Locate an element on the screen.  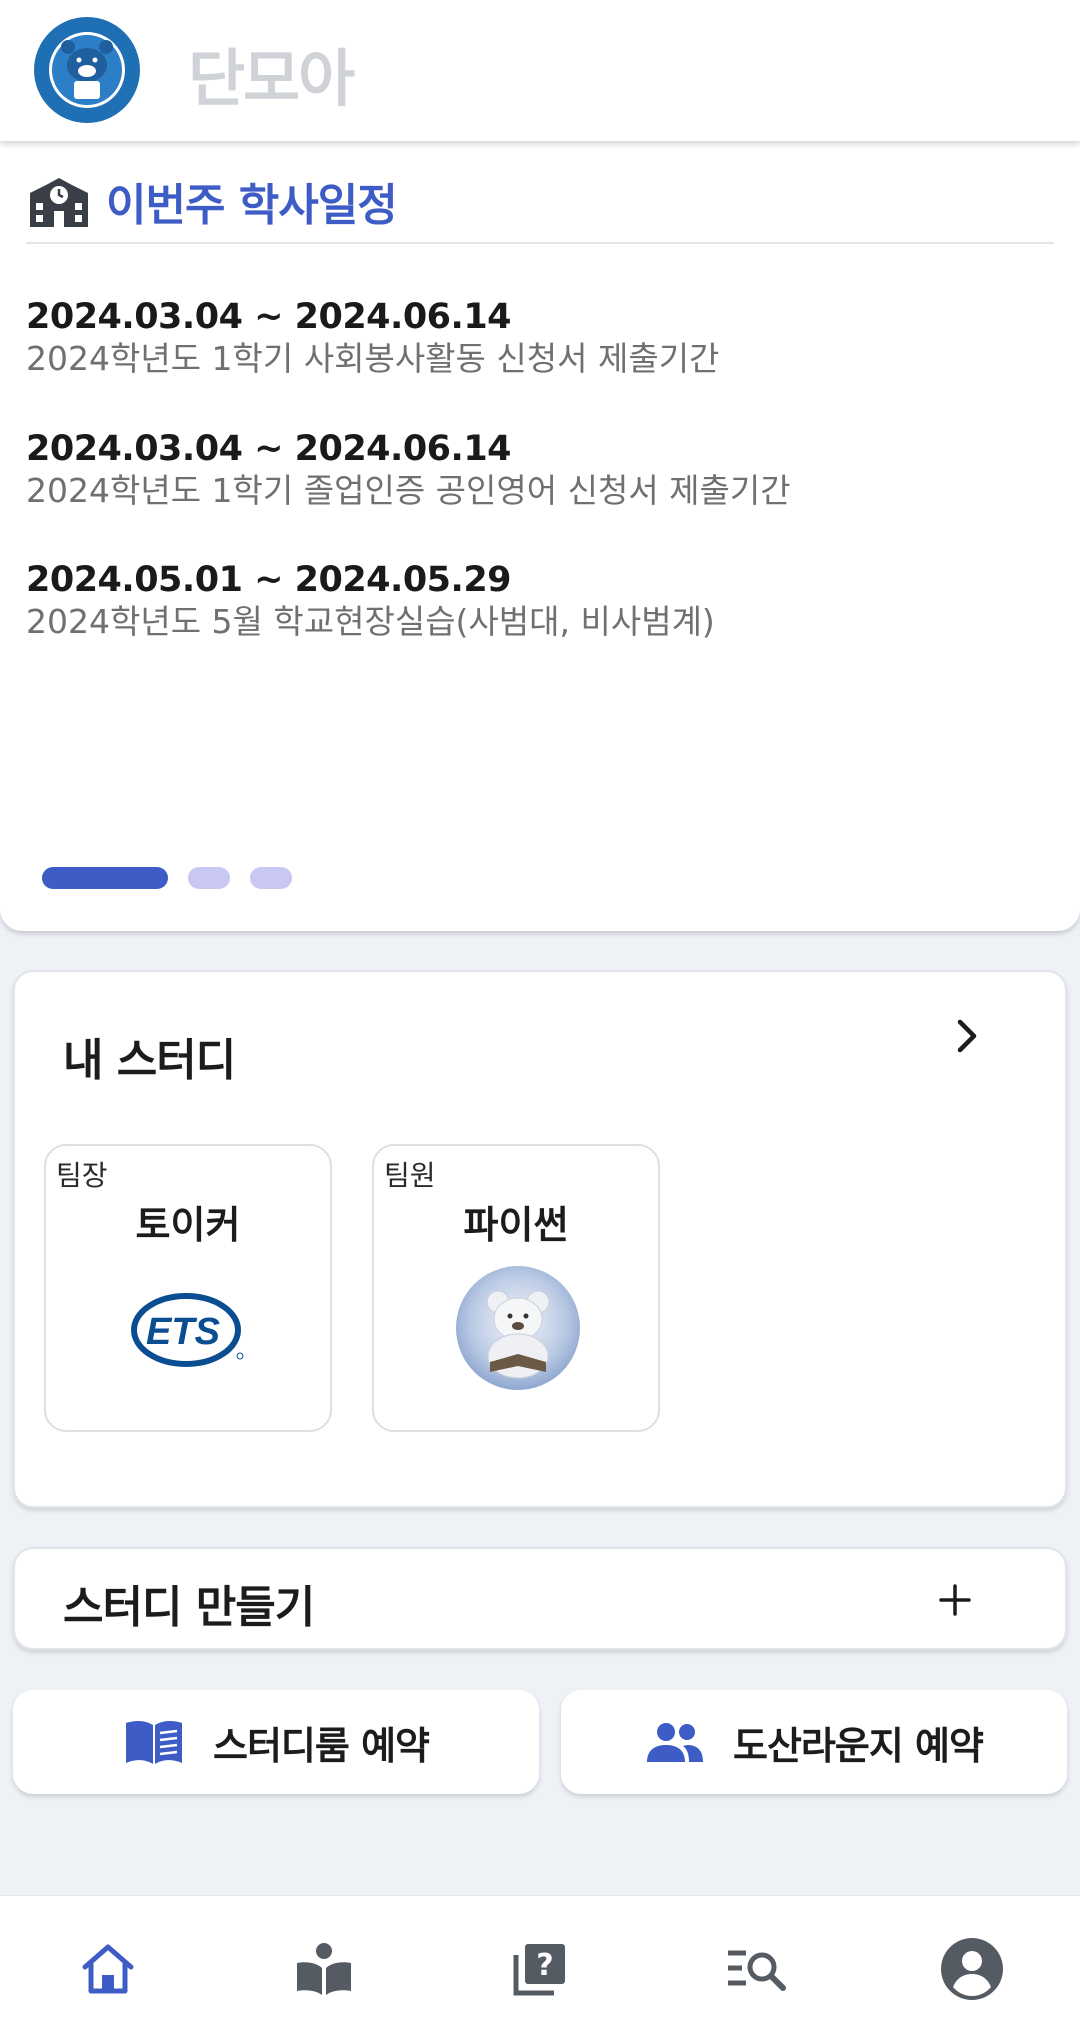
teddy-bear-thumbnail is located at coordinates (518, 1328).